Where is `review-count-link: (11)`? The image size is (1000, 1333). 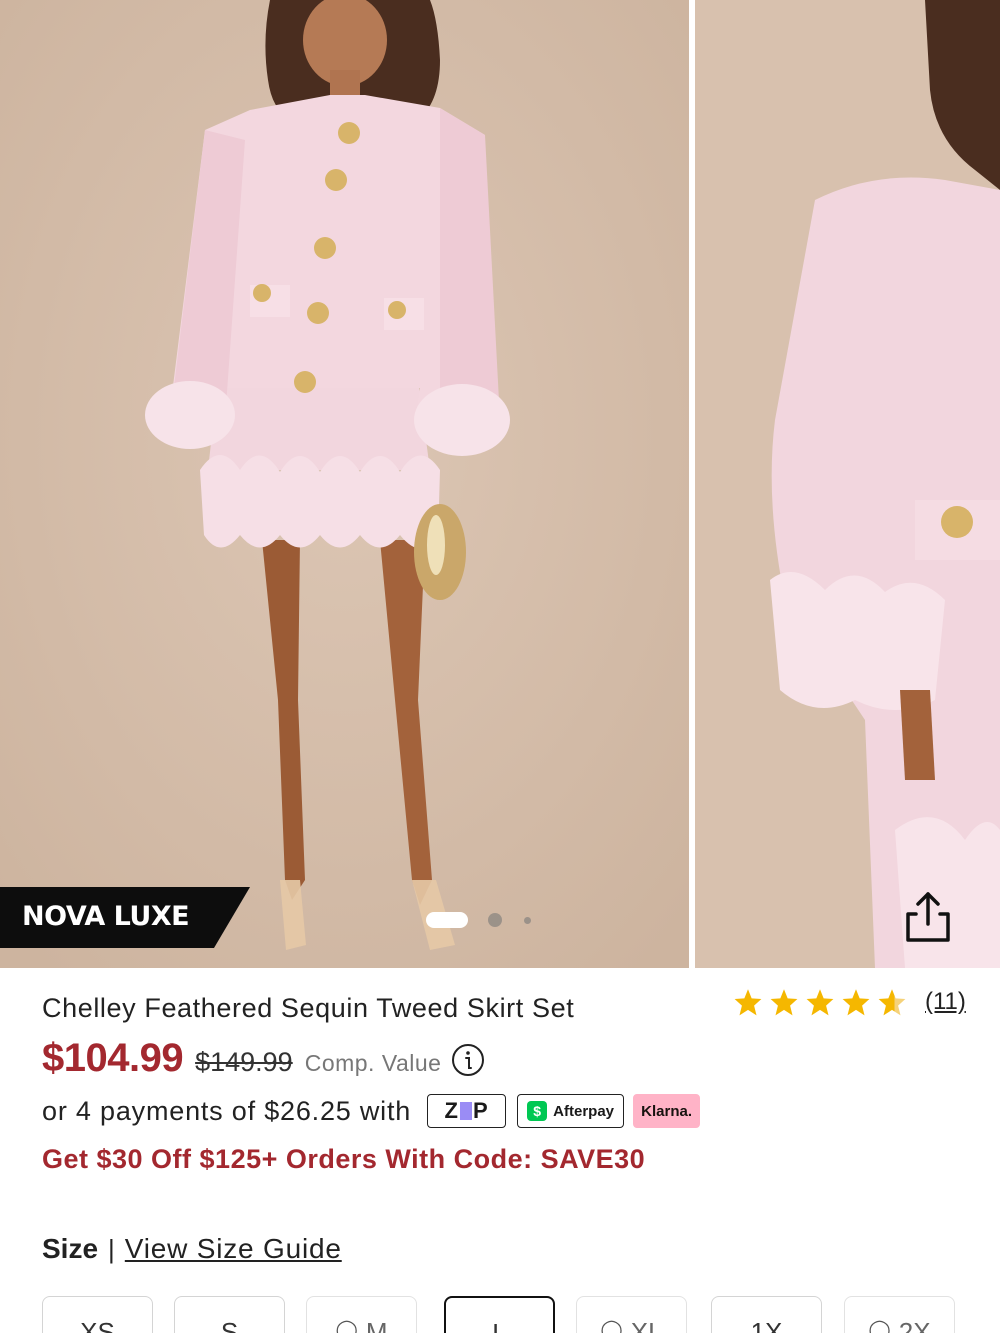
review-count-link: (11) is located at coordinates (945, 1002).